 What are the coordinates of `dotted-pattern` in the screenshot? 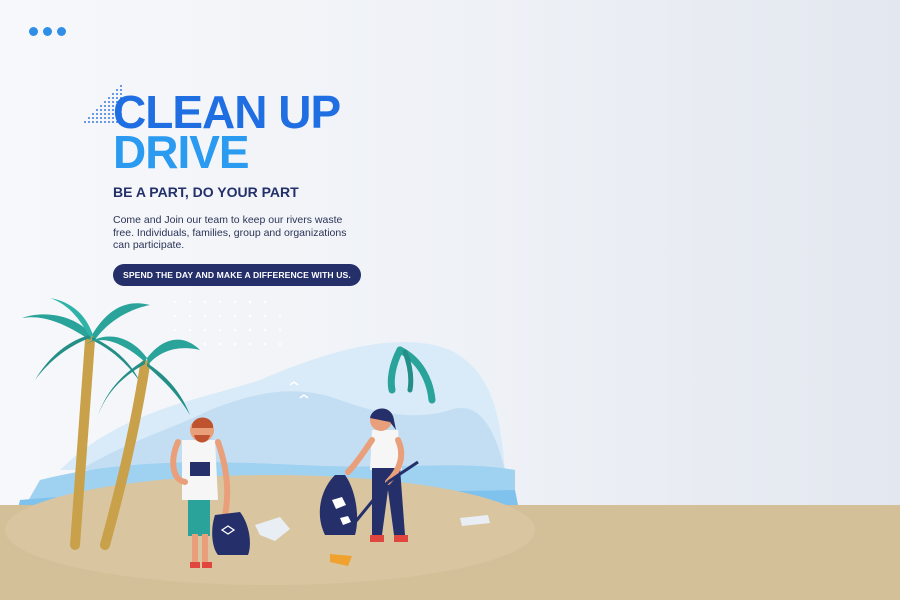 It's located at (227, 323).